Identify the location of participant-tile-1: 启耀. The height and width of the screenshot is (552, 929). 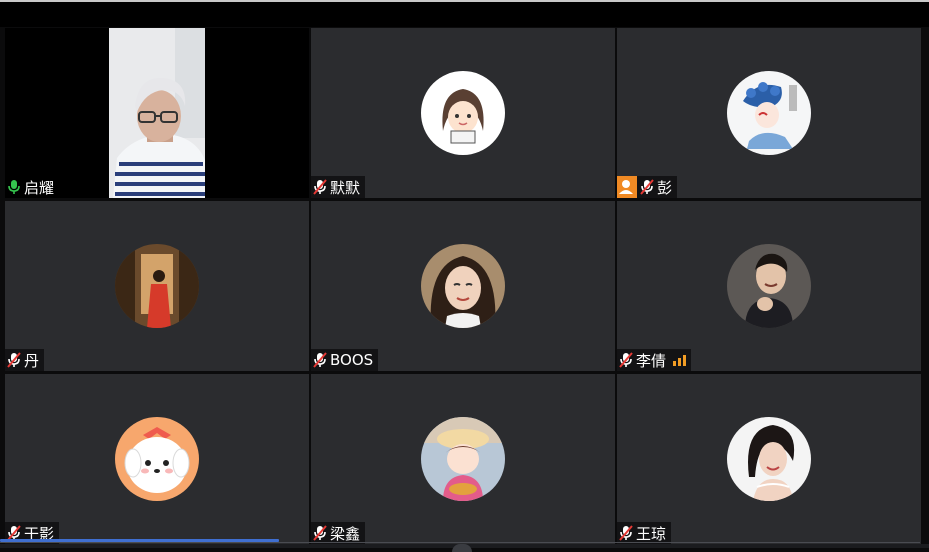
(157, 113).